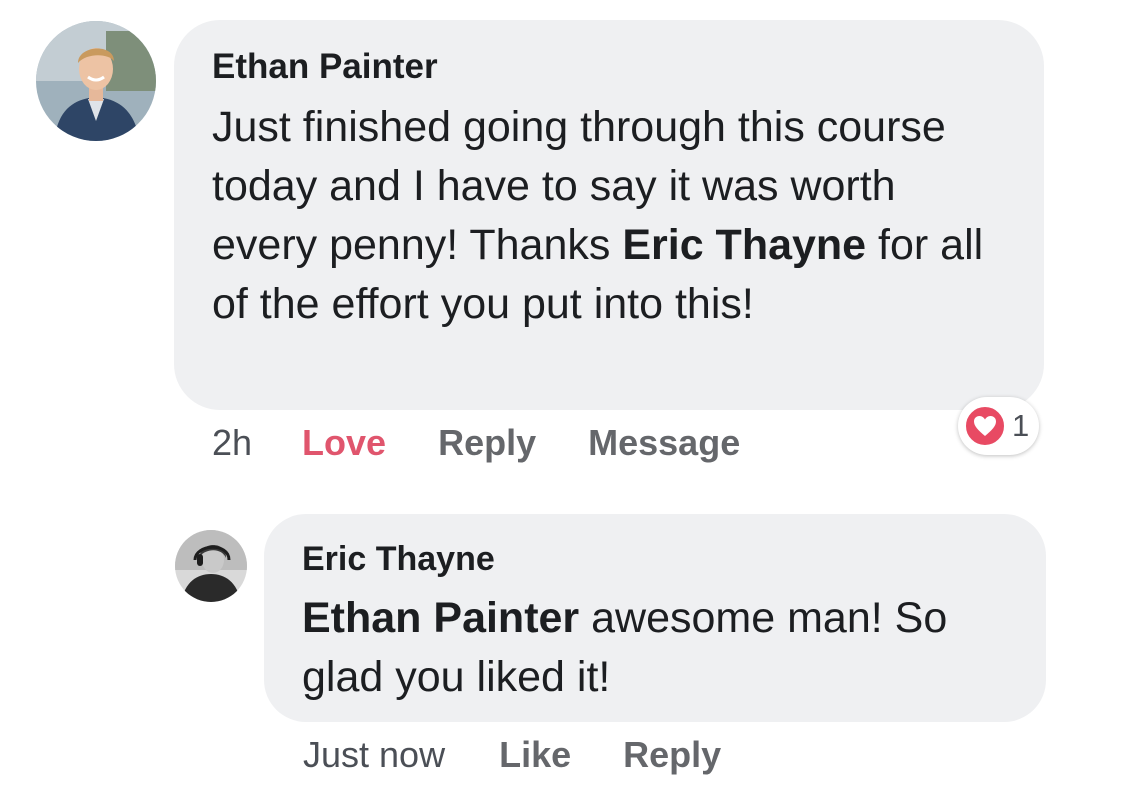 This screenshot has width=1125, height=788. I want to click on like-button: Like, so click(535, 755).